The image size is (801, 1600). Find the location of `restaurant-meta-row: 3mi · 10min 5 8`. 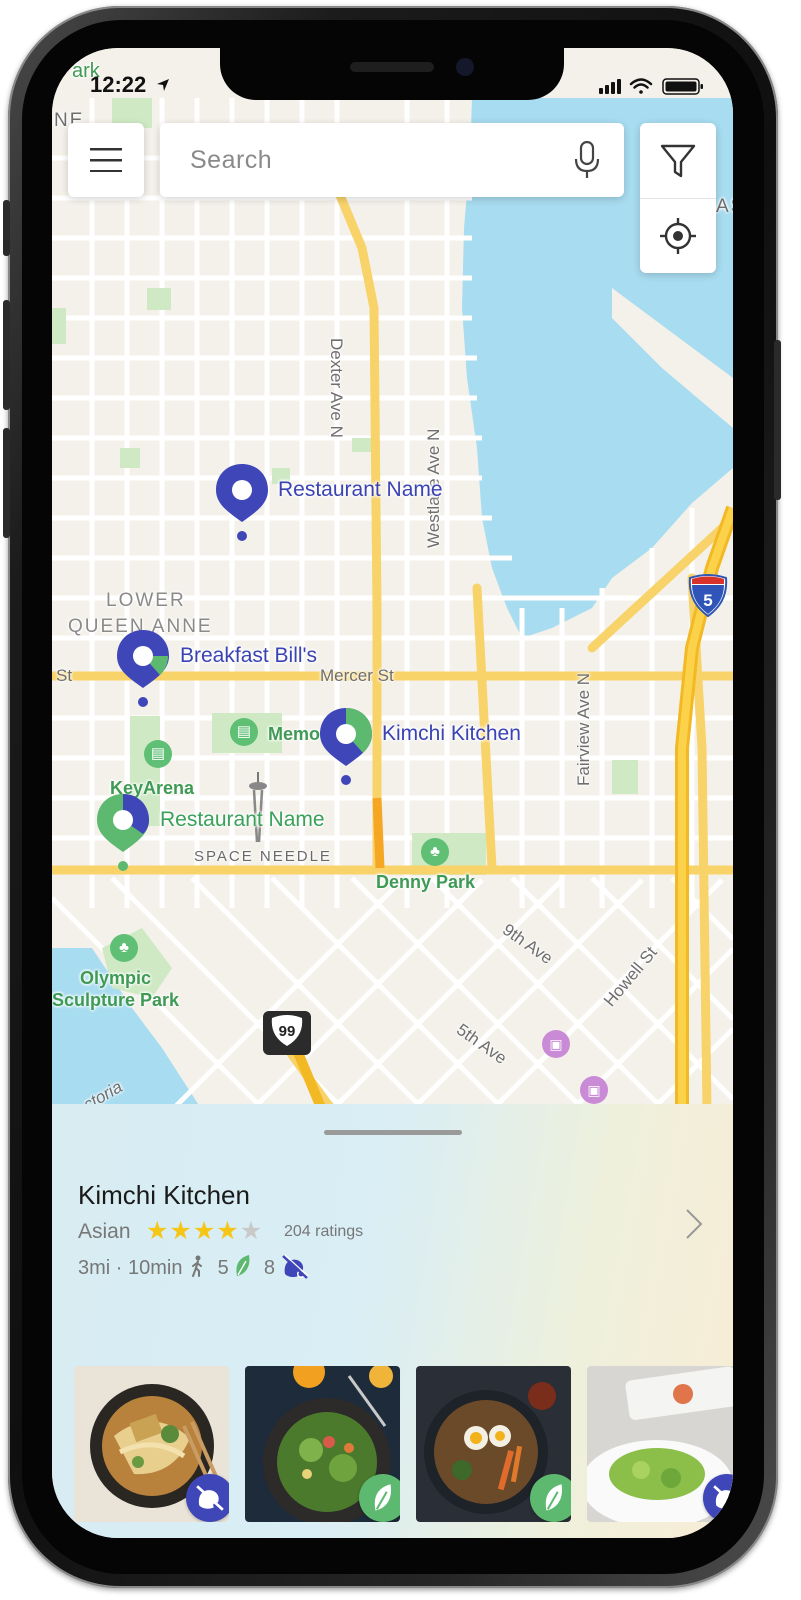

restaurant-meta-row: 3mi · 10min 5 8 is located at coordinates (193, 1267).